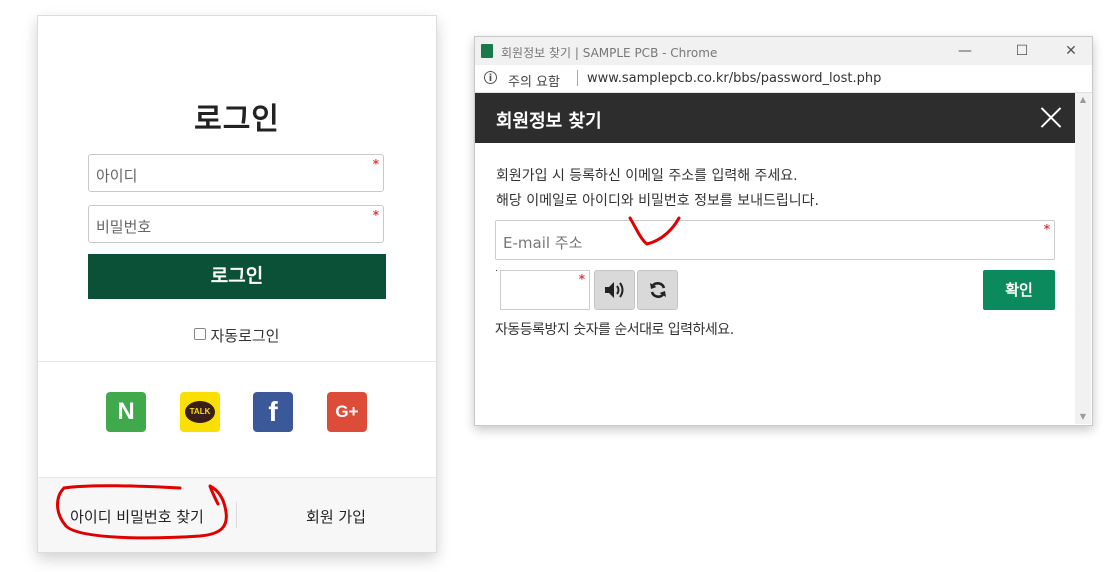 This screenshot has height=572, width=1115. I want to click on info-icon: i, so click(490, 77).